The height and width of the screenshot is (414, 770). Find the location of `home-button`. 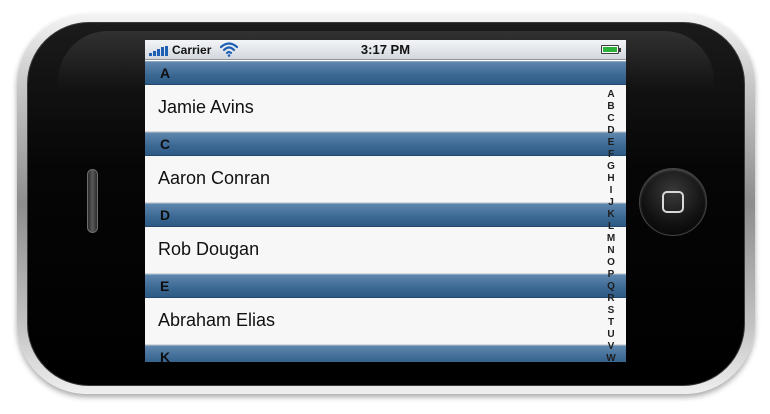

home-button is located at coordinates (673, 202).